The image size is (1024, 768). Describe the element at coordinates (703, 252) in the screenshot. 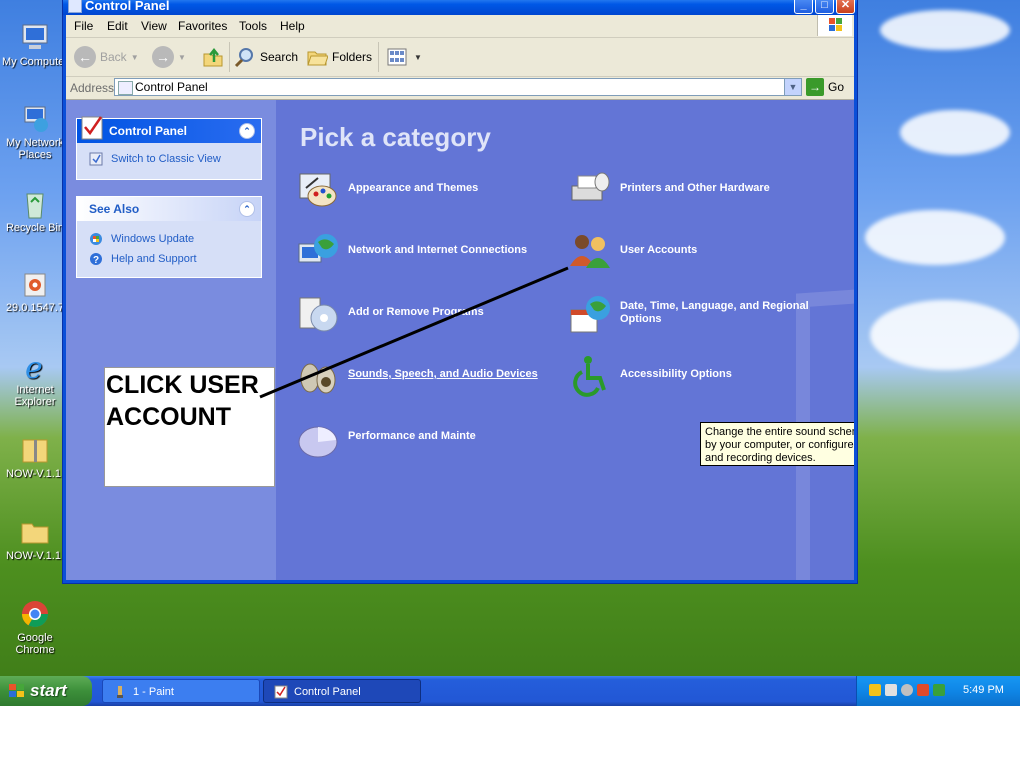

I see `category-user-accounts: User Accounts` at that location.